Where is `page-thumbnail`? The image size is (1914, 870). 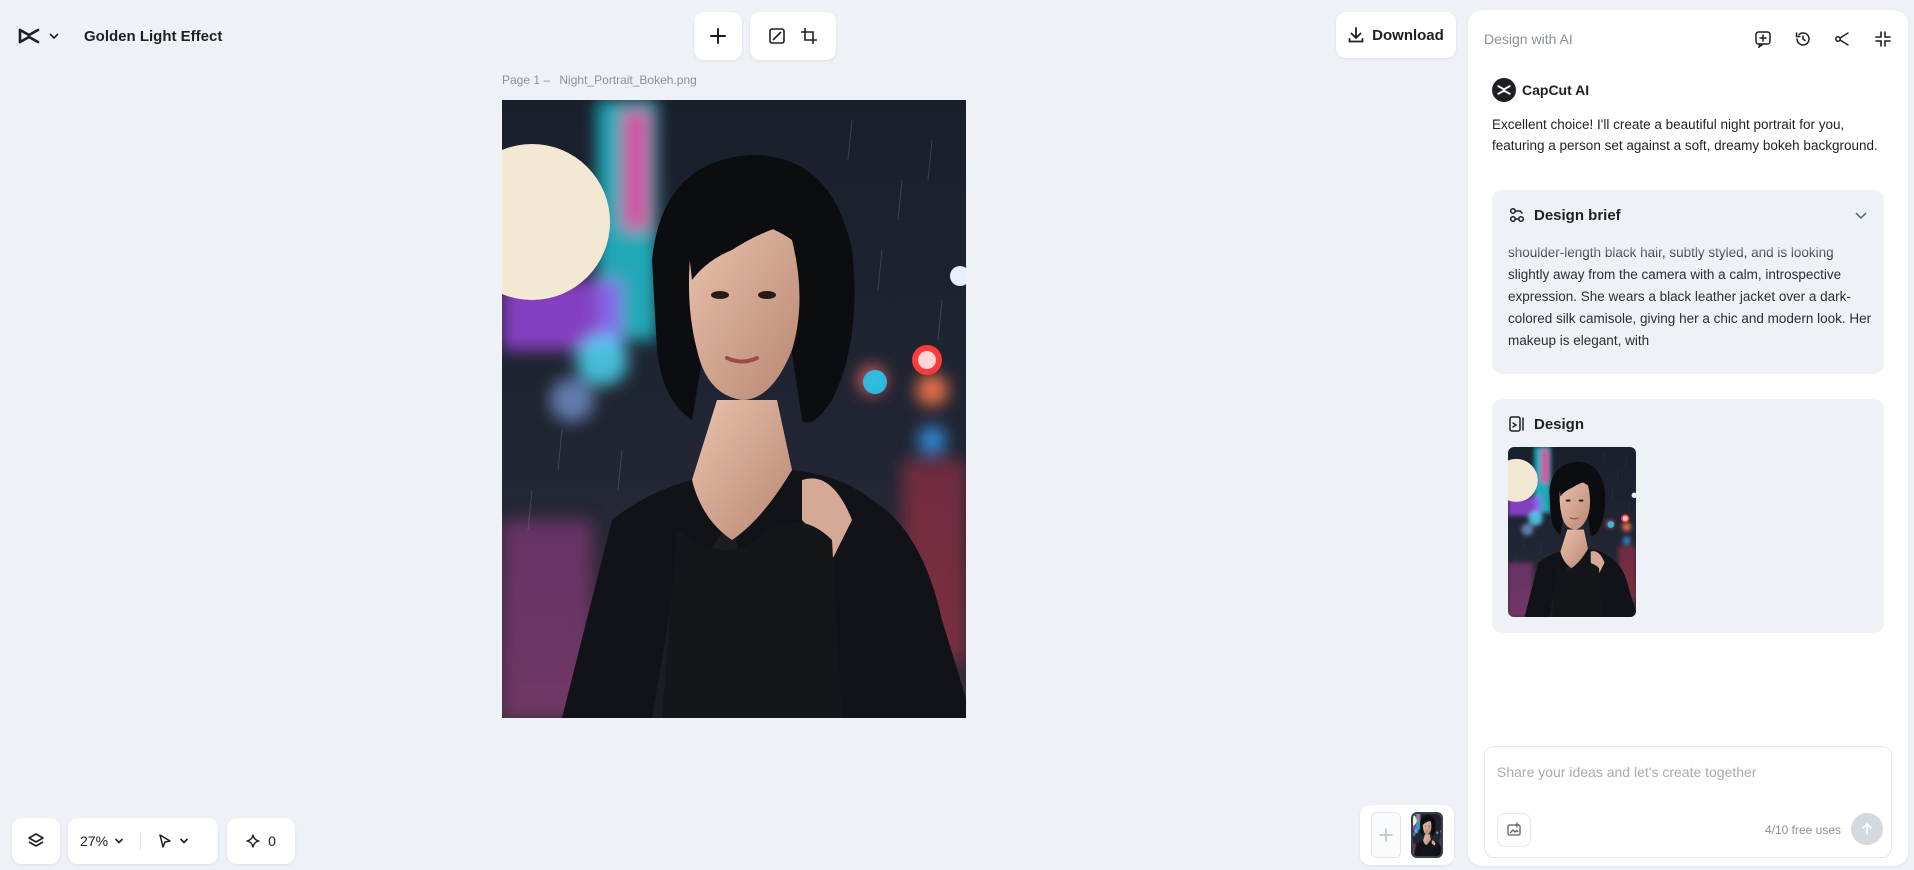
page-thumbnail is located at coordinates (1427, 835).